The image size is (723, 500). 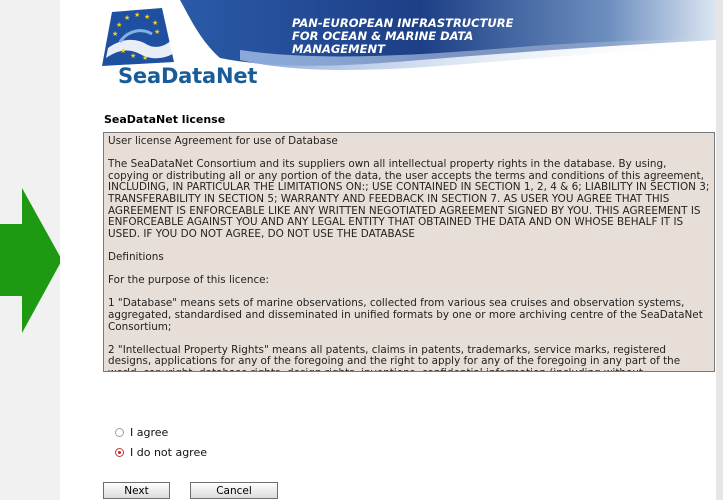 I want to click on agreement-options: I agree I do not agree, so click(x=161, y=442).